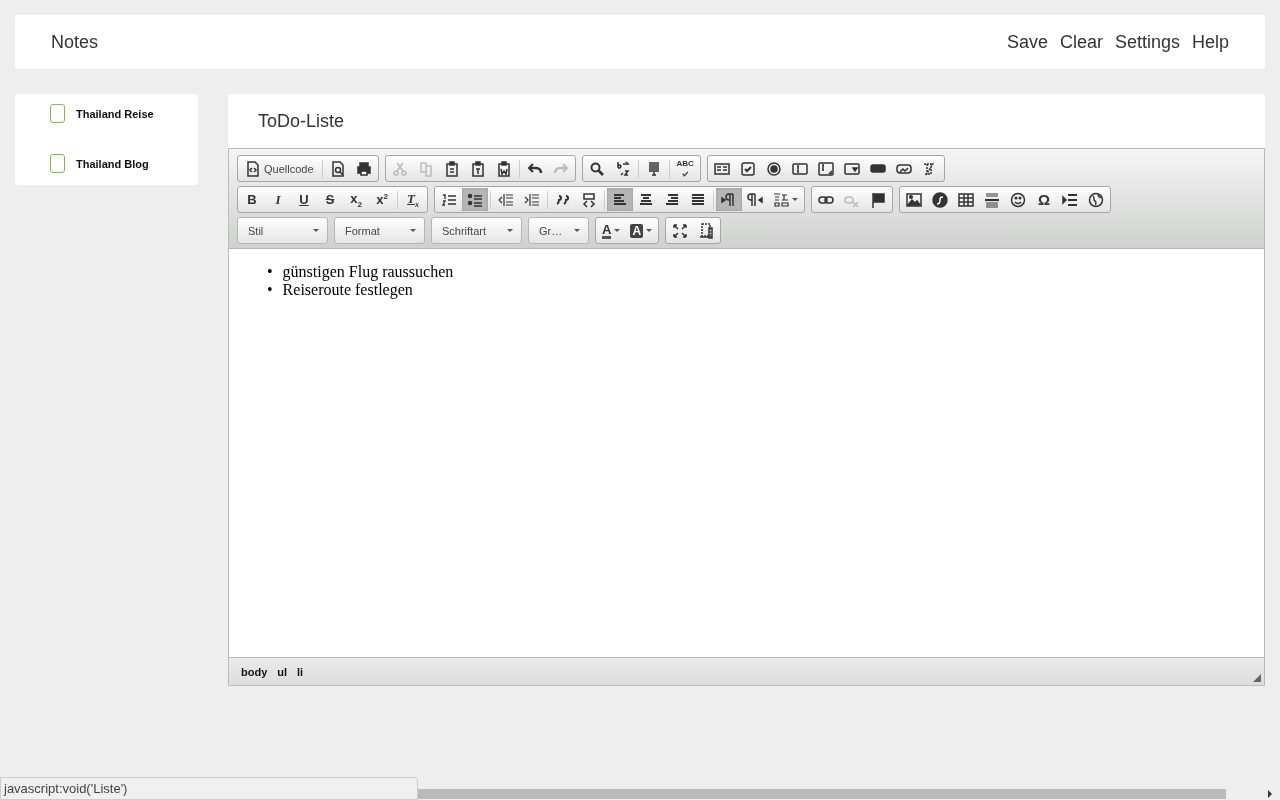 Image resolution: width=1280 pixels, height=800 pixels. I want to click on resize-grip-icon, so click(1257, 678).